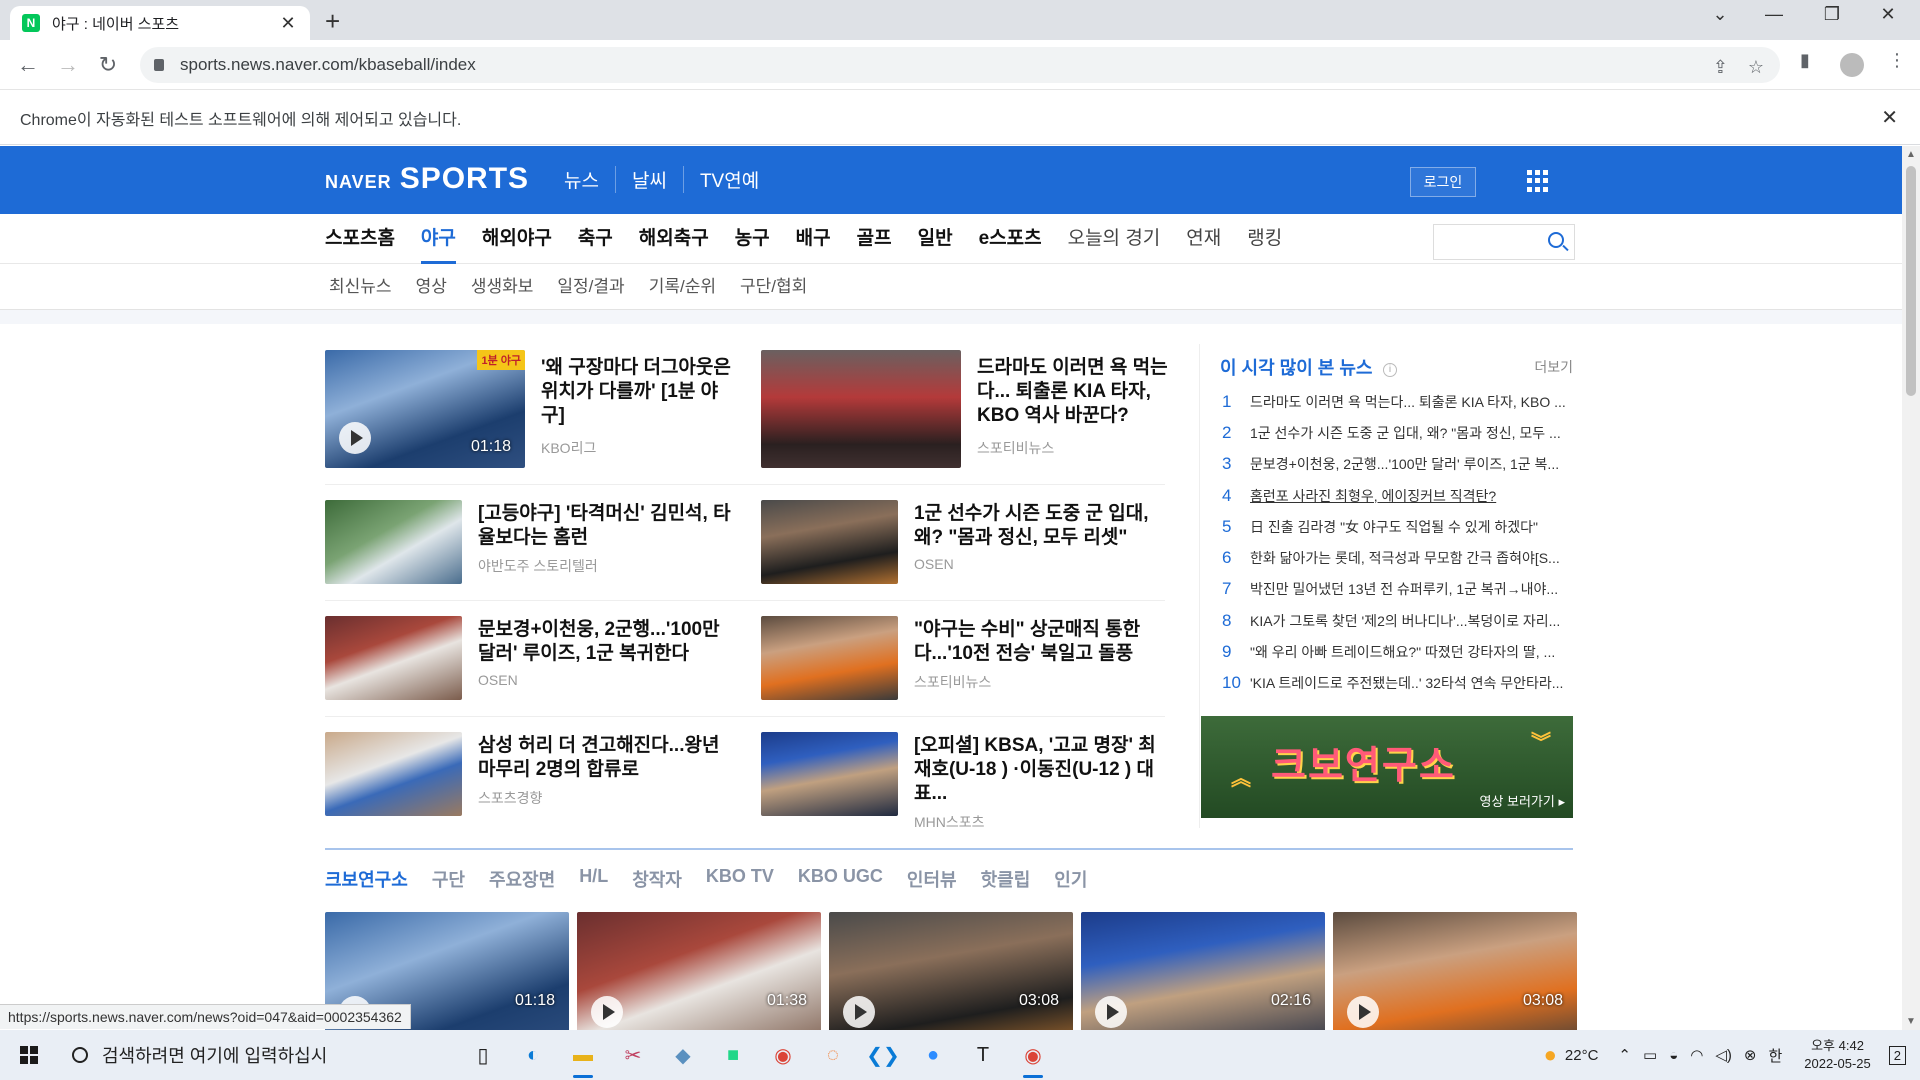 This screenshot has height=1080, width=1920. I want to click on tab-highlights: H/L, so click(593, 879).